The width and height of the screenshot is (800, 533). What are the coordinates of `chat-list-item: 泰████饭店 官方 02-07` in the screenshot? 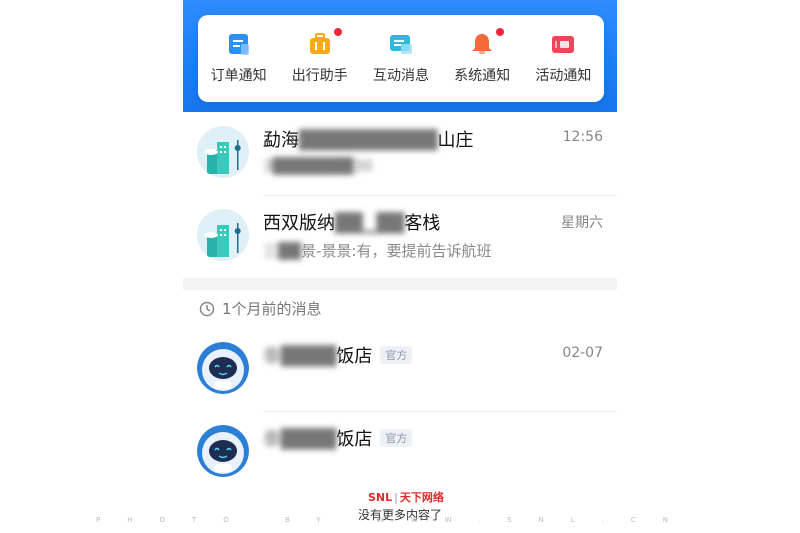 It's located at (400, 371).